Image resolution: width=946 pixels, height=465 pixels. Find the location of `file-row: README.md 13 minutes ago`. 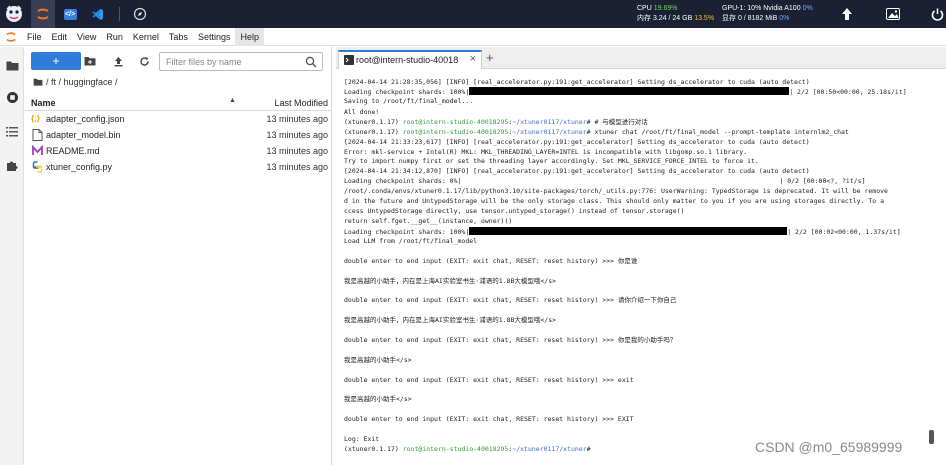

file-row: README.md 13 minutes ago is located at coordinates (178, 151).